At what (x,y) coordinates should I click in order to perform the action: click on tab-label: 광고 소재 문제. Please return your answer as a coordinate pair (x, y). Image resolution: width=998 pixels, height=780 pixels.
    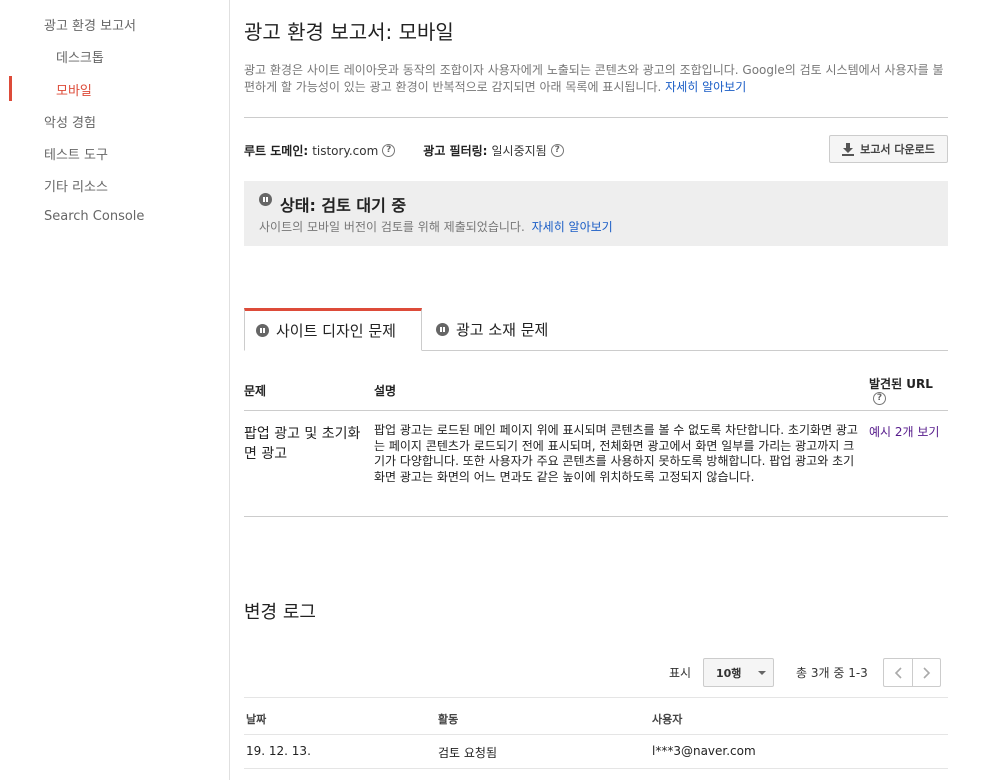
    Looking at the image, I should click on (502, 329).